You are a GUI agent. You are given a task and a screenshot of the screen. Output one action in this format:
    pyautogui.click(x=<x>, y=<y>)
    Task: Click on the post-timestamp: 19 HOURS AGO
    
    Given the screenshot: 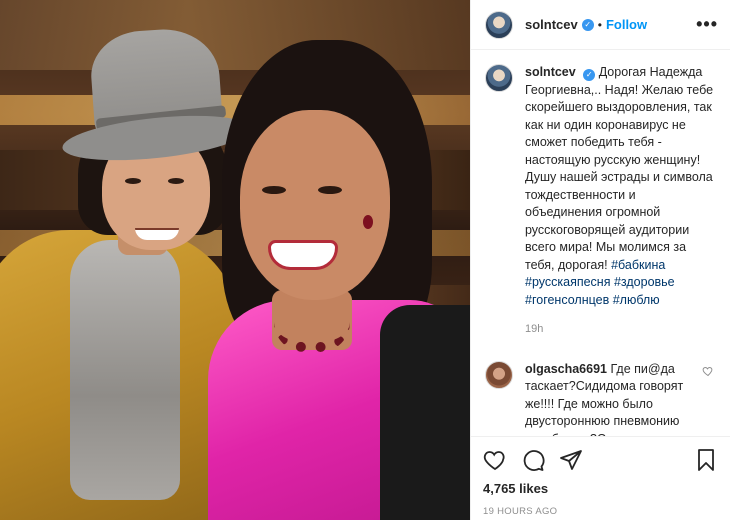 What is the action you would take?
    pyautogui.click(x=600, y=511)
    